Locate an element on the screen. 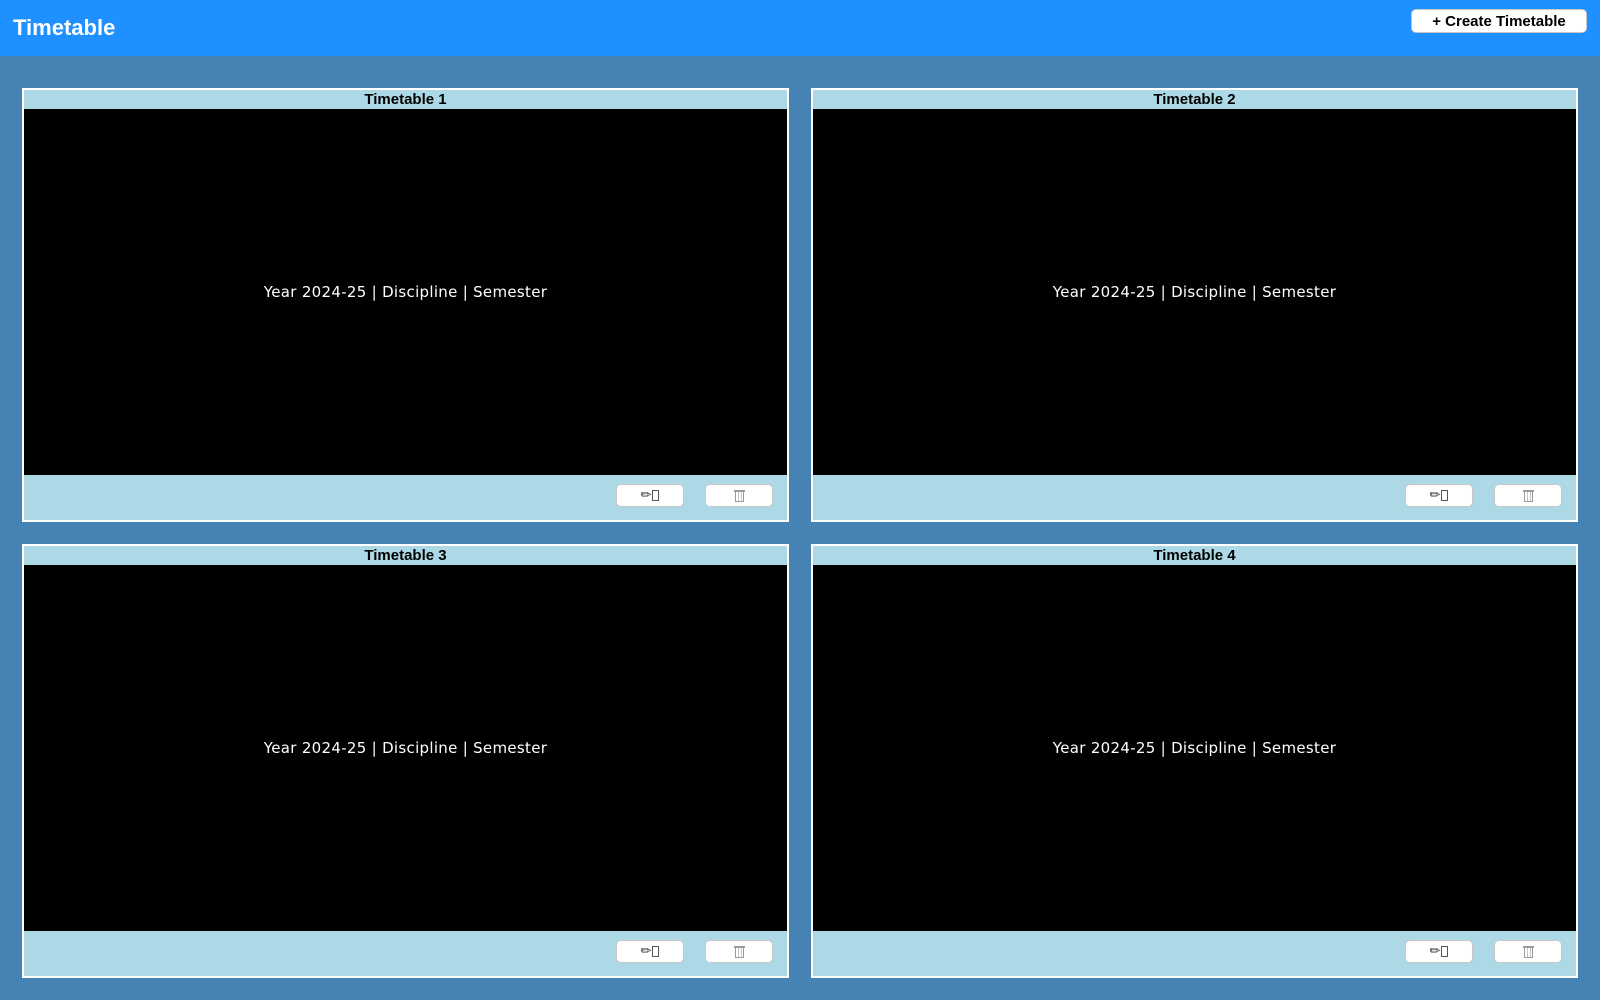 The height and width of the screenshot is (1000, 1600). timetable-title: Timetable 3 is located at coordinates (405, 555).